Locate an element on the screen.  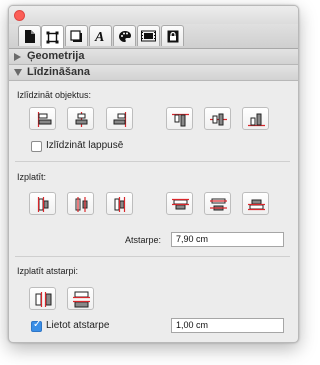
align-left-button is located at coordinates (42, 118).